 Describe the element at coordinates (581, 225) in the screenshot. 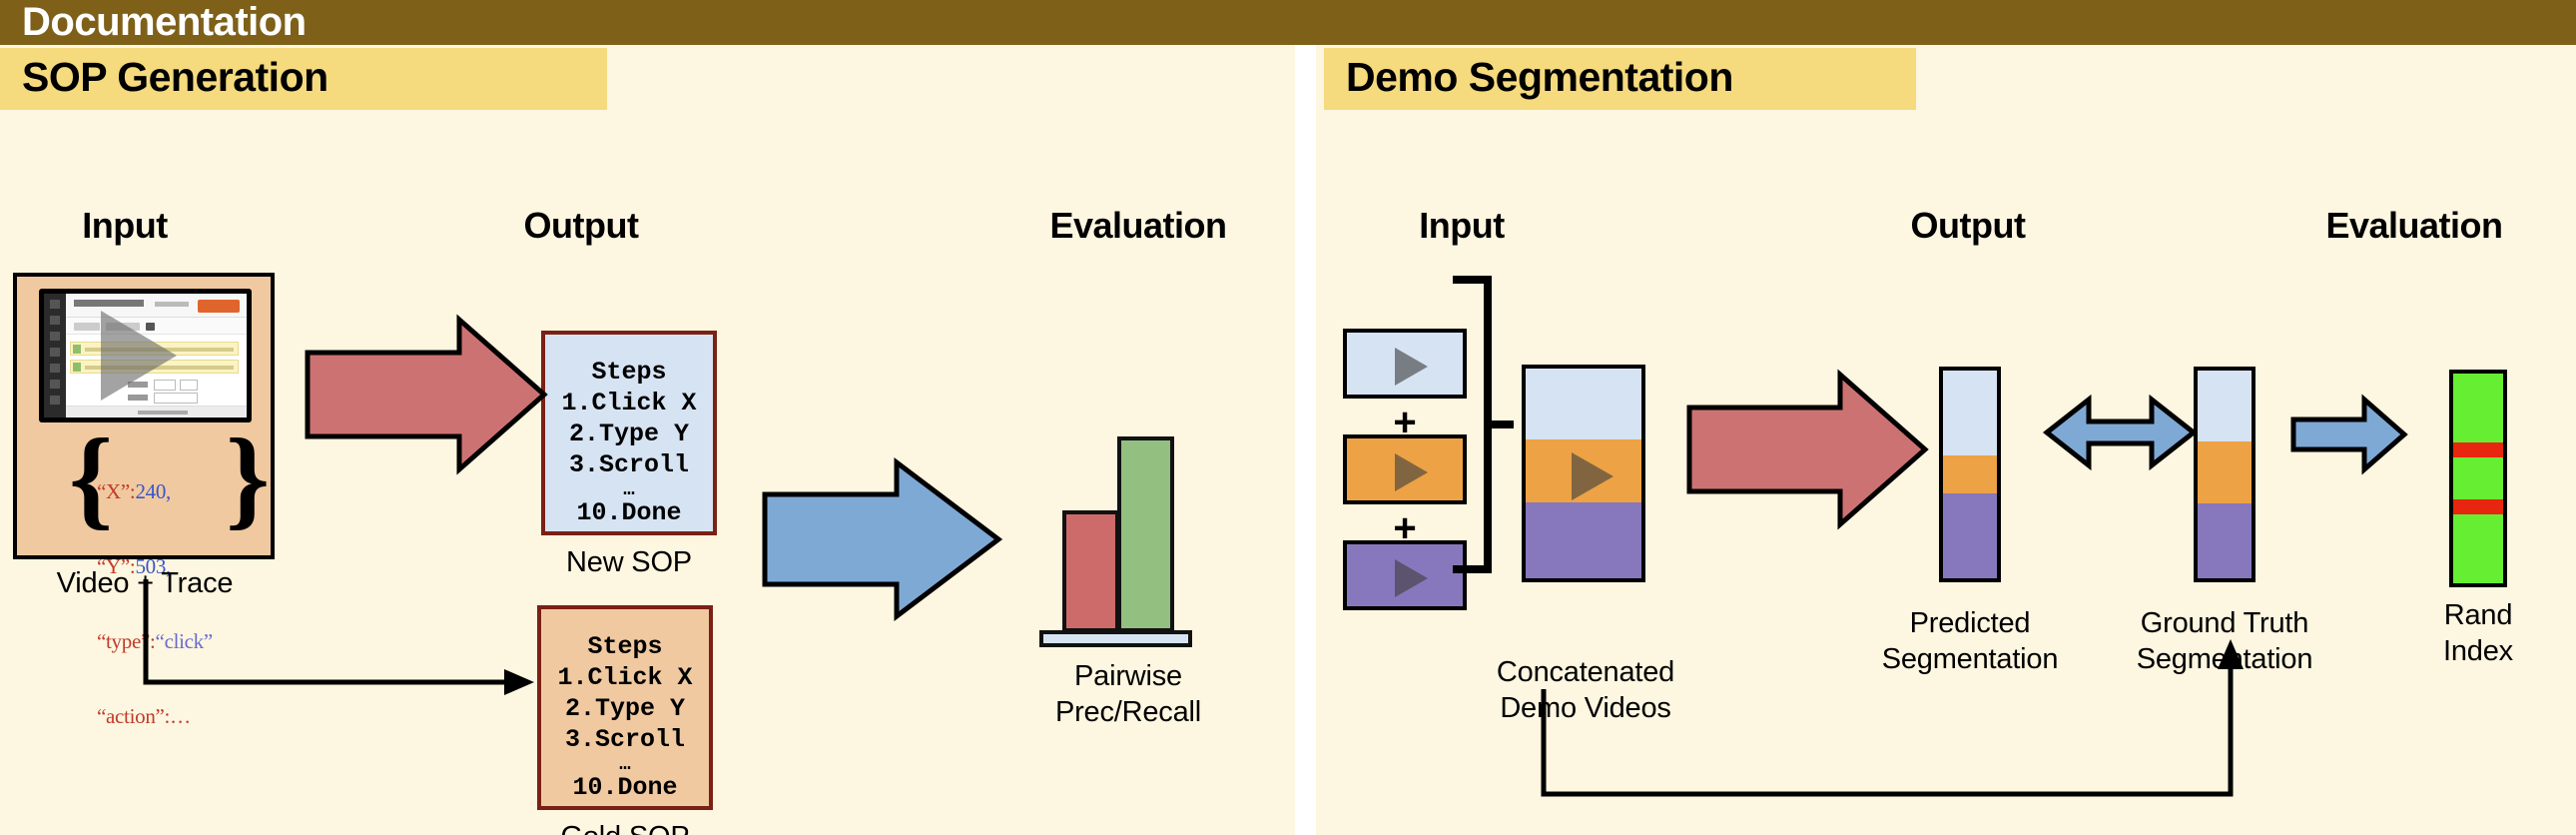

I see `left-column-heading-output: Output` at that location.